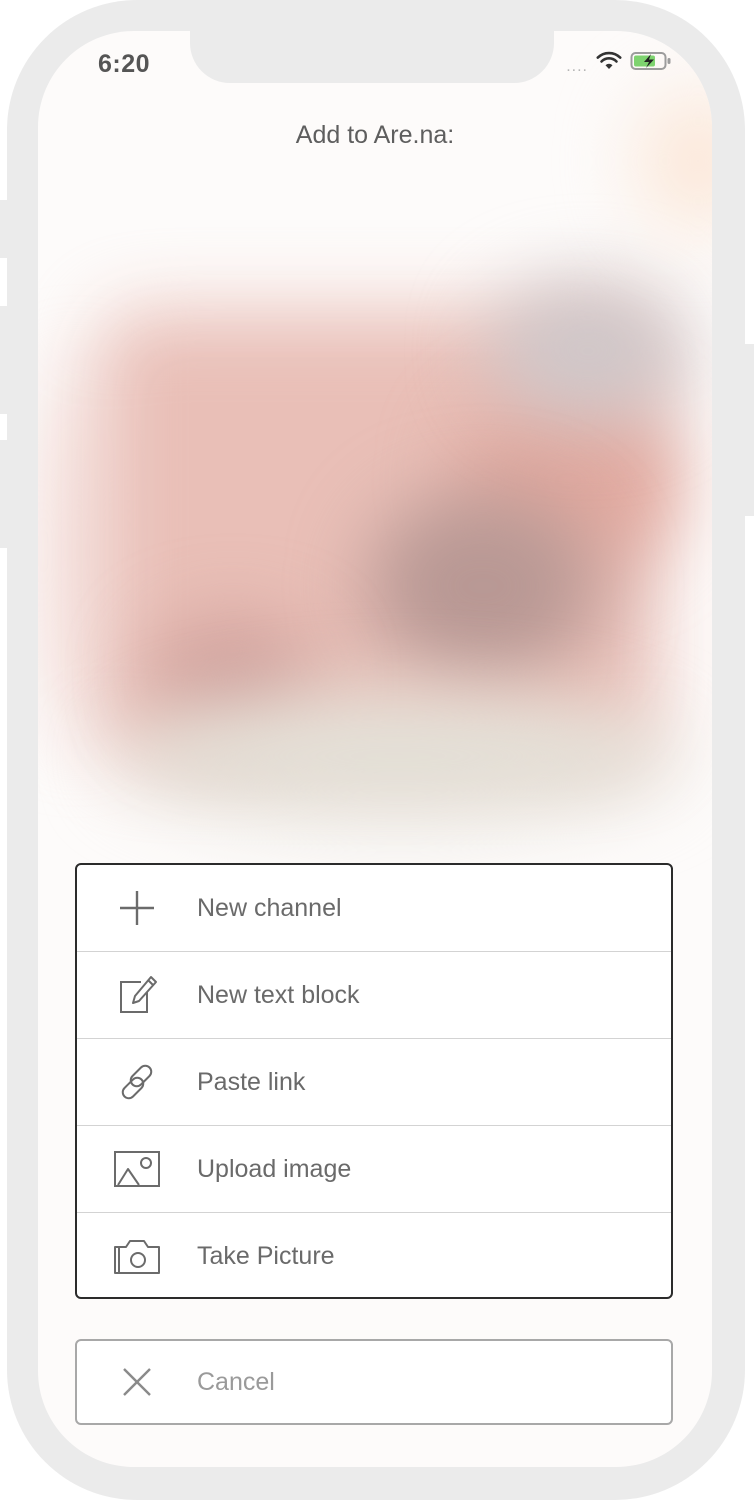  Describe the element at coordinates (374, 995) in the screenshot. I see `new-text-block-button: New text block` at that location.